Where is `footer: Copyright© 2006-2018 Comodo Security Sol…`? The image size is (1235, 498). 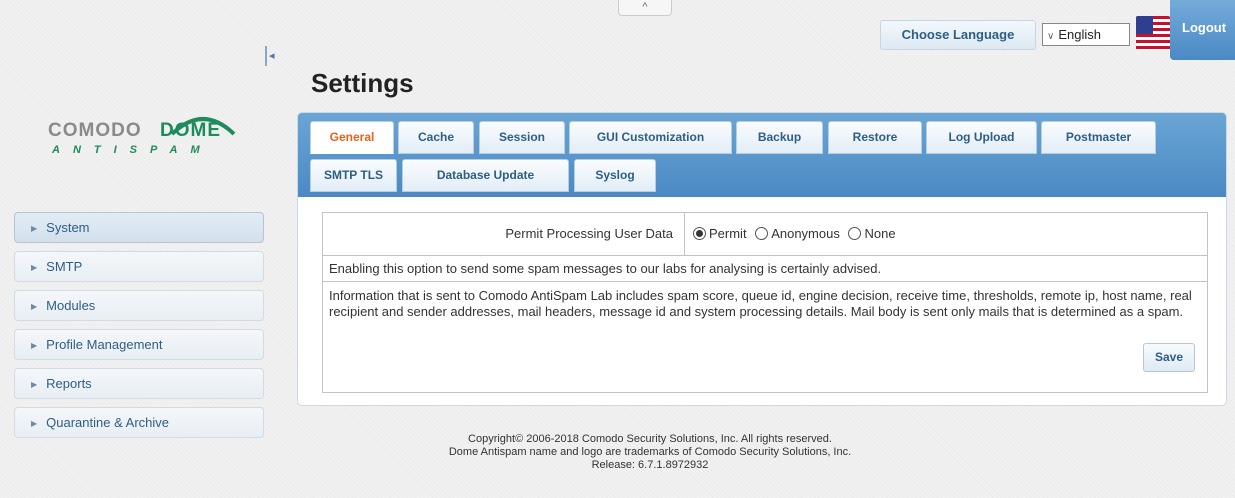
footer: Copyright© 2006-2018 Comodo Security Sol… is located at coordinates (650, 452).